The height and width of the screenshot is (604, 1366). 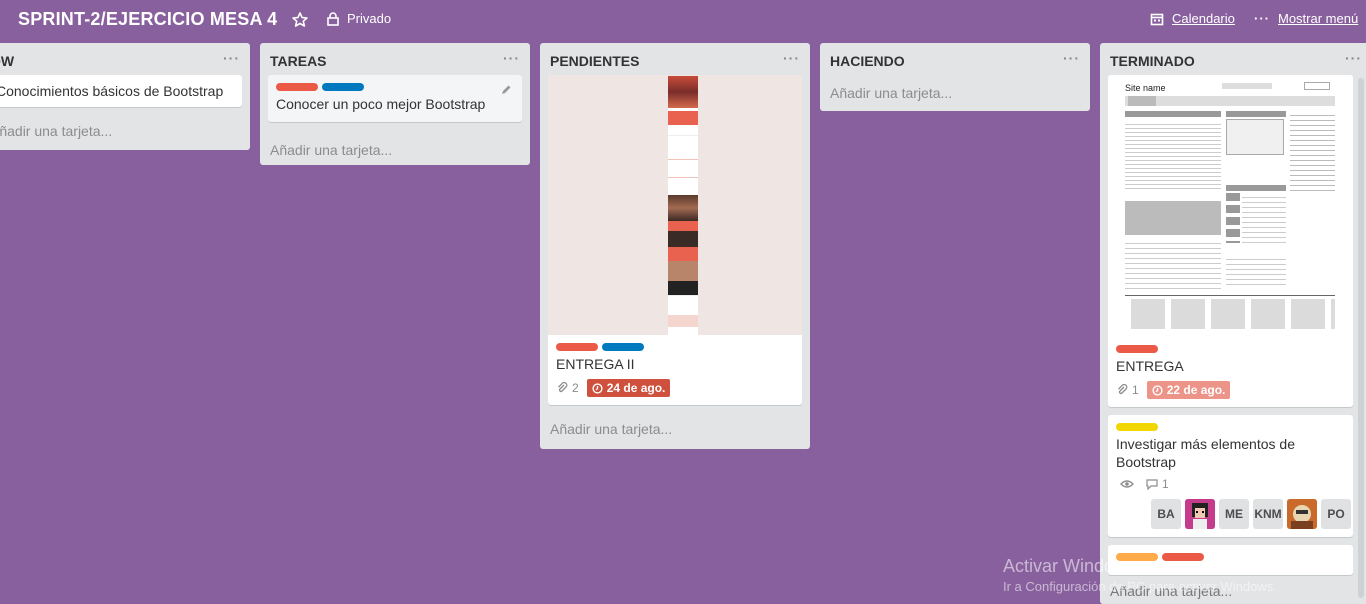 What do you see at coordinates (333, 18) in the screenshot?
I see `lock-icon` at bounding box center [333, 18].